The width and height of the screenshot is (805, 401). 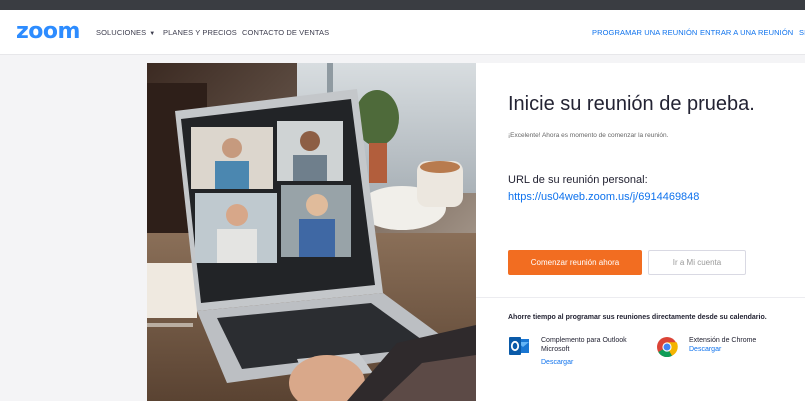 I want to click on chrome-extension-name: Extensión de Chrome, so click(x=723, y=340).